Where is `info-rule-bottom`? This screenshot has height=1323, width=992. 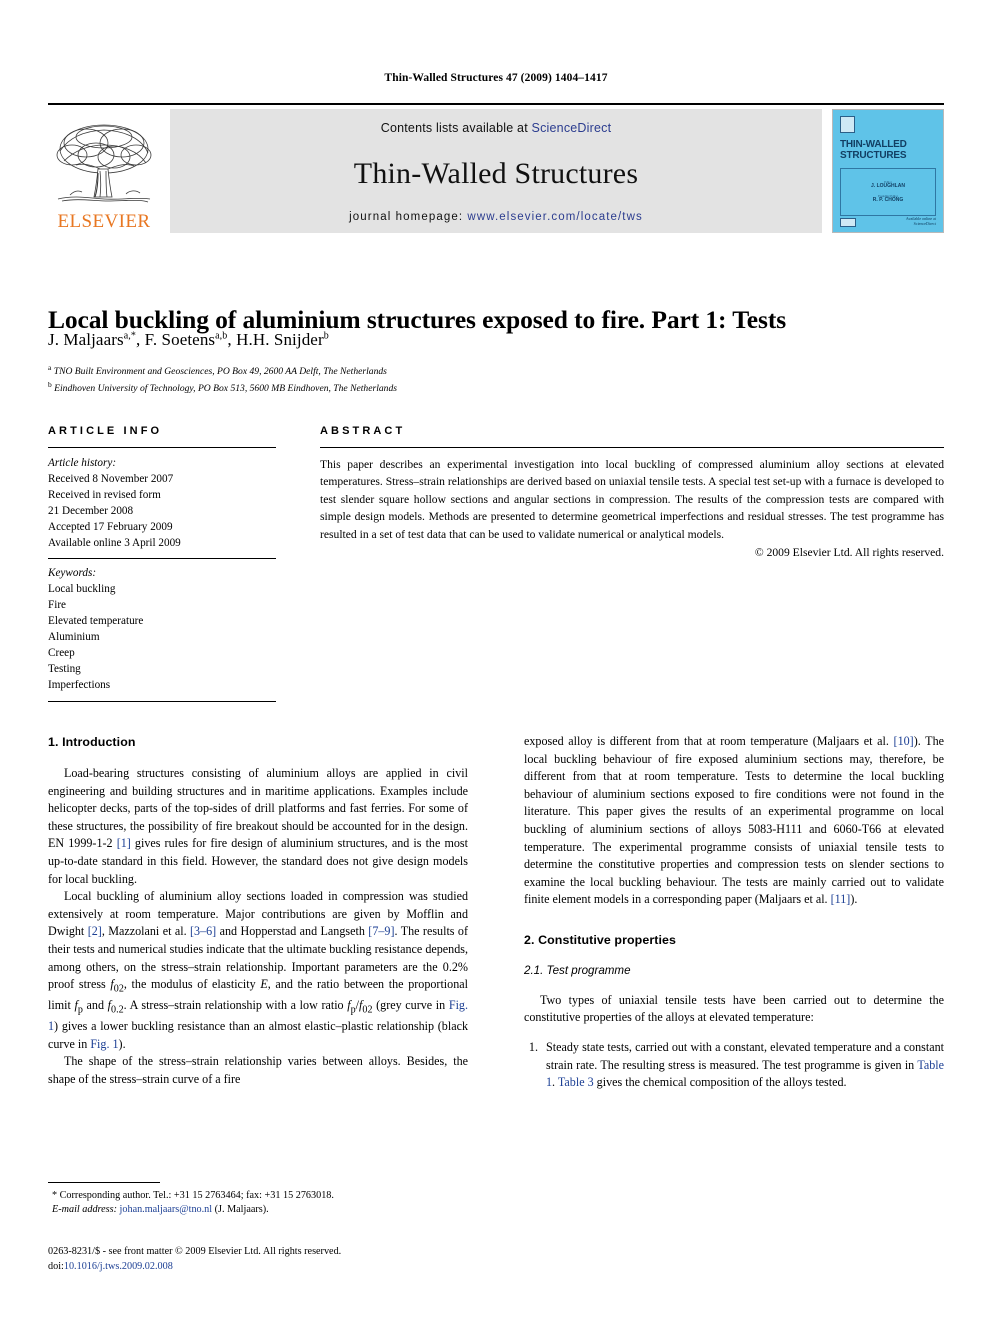 info-rule-bottom is located at coordinates (162, 701).